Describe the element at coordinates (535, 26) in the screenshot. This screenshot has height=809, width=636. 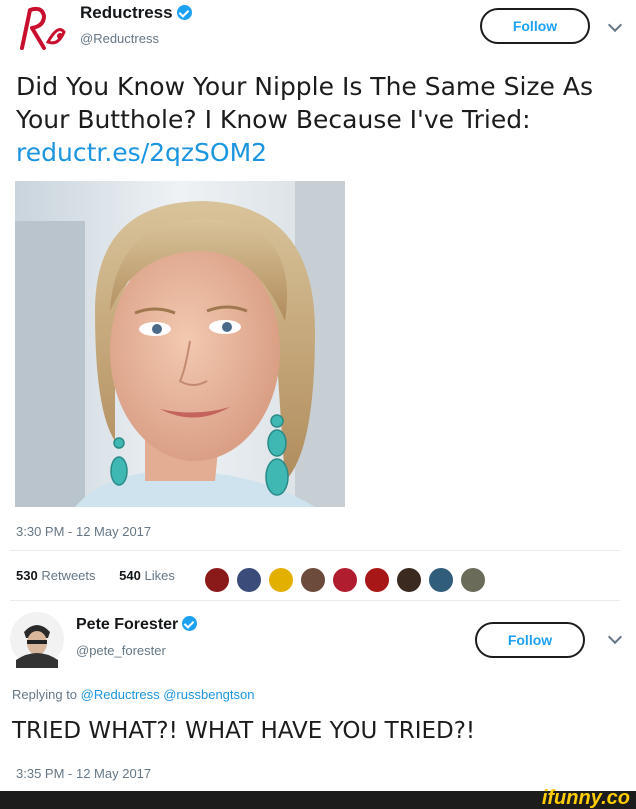
I see `follow-button: Follow` at that location.